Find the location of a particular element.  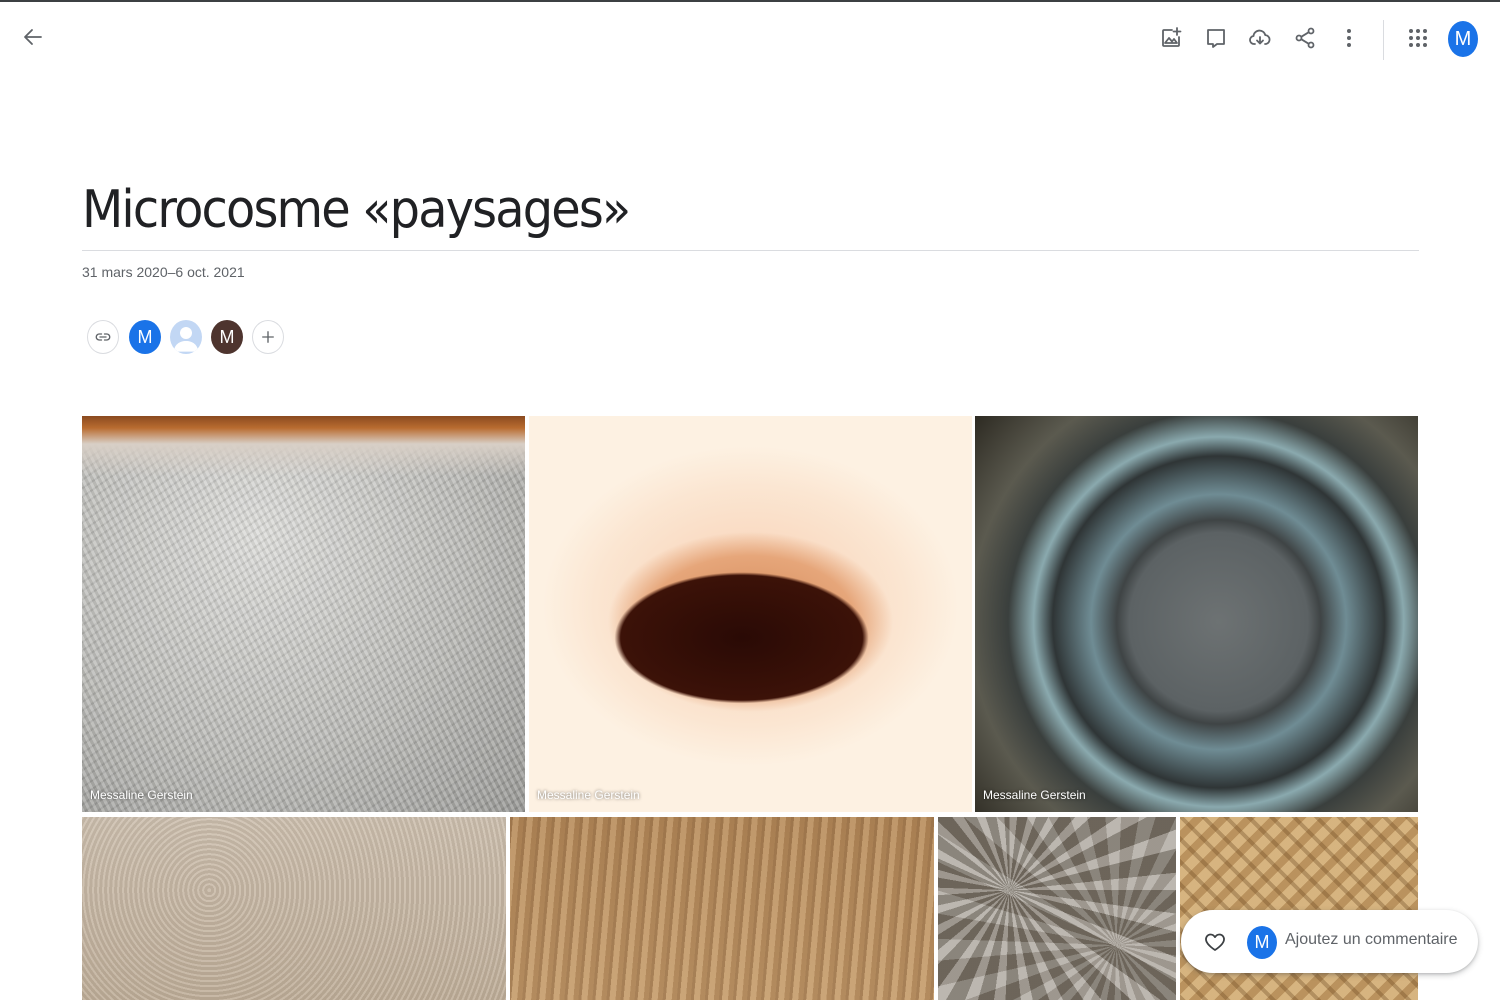

link-icon is located at coordinates (103, 337).